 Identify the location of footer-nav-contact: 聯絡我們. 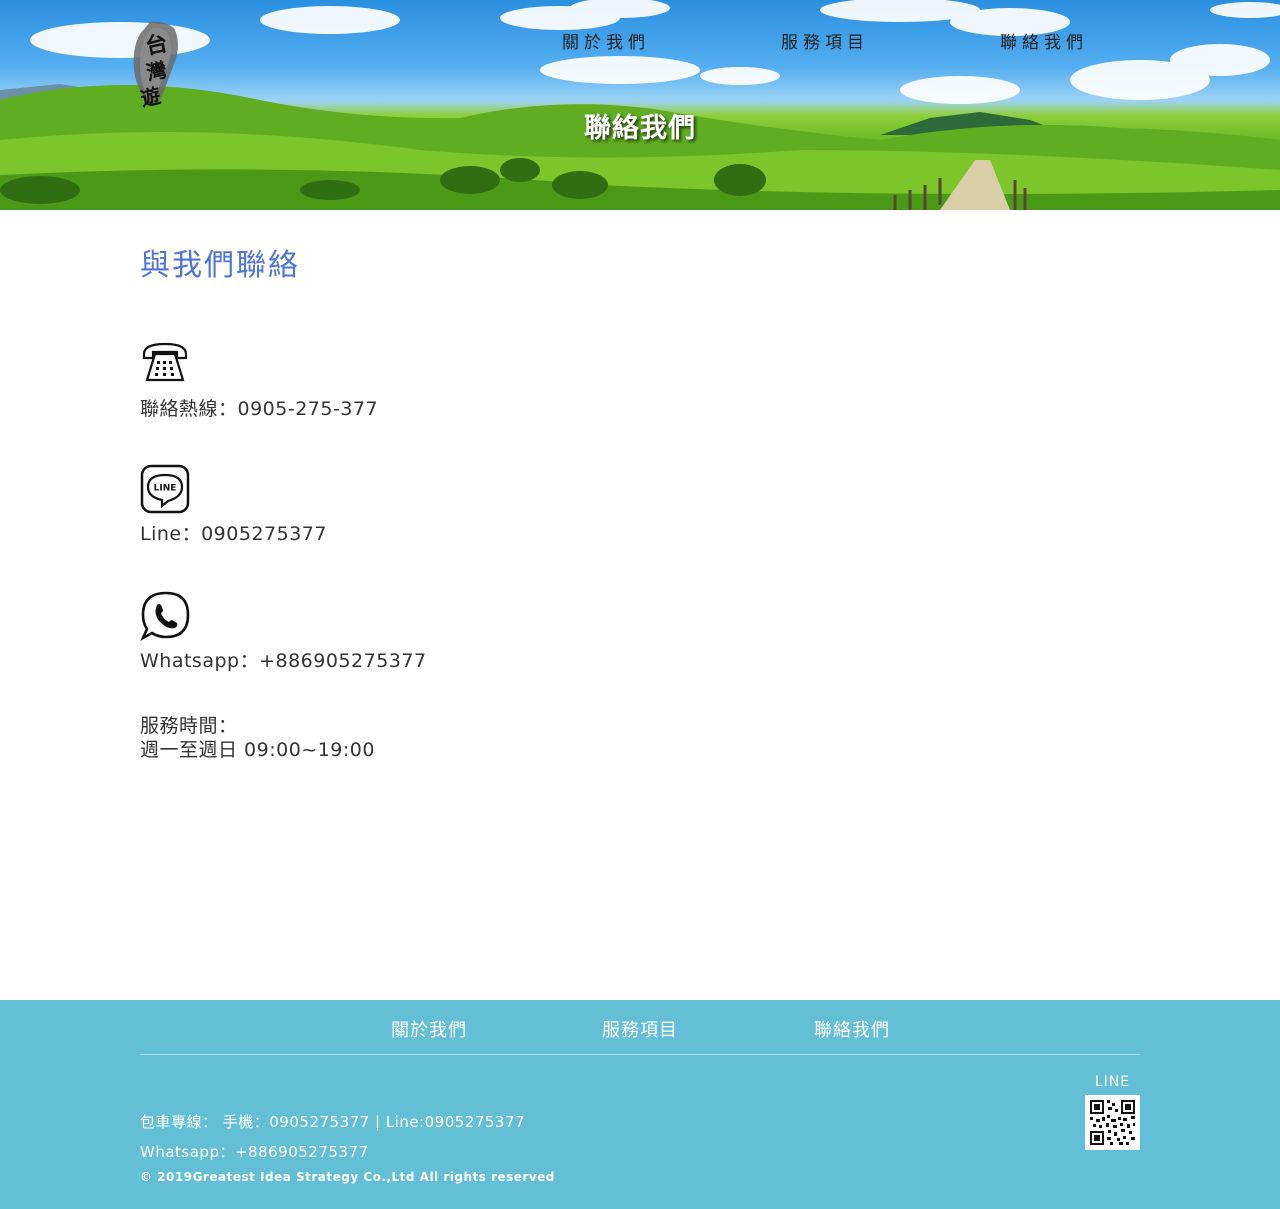
(852, 1029).